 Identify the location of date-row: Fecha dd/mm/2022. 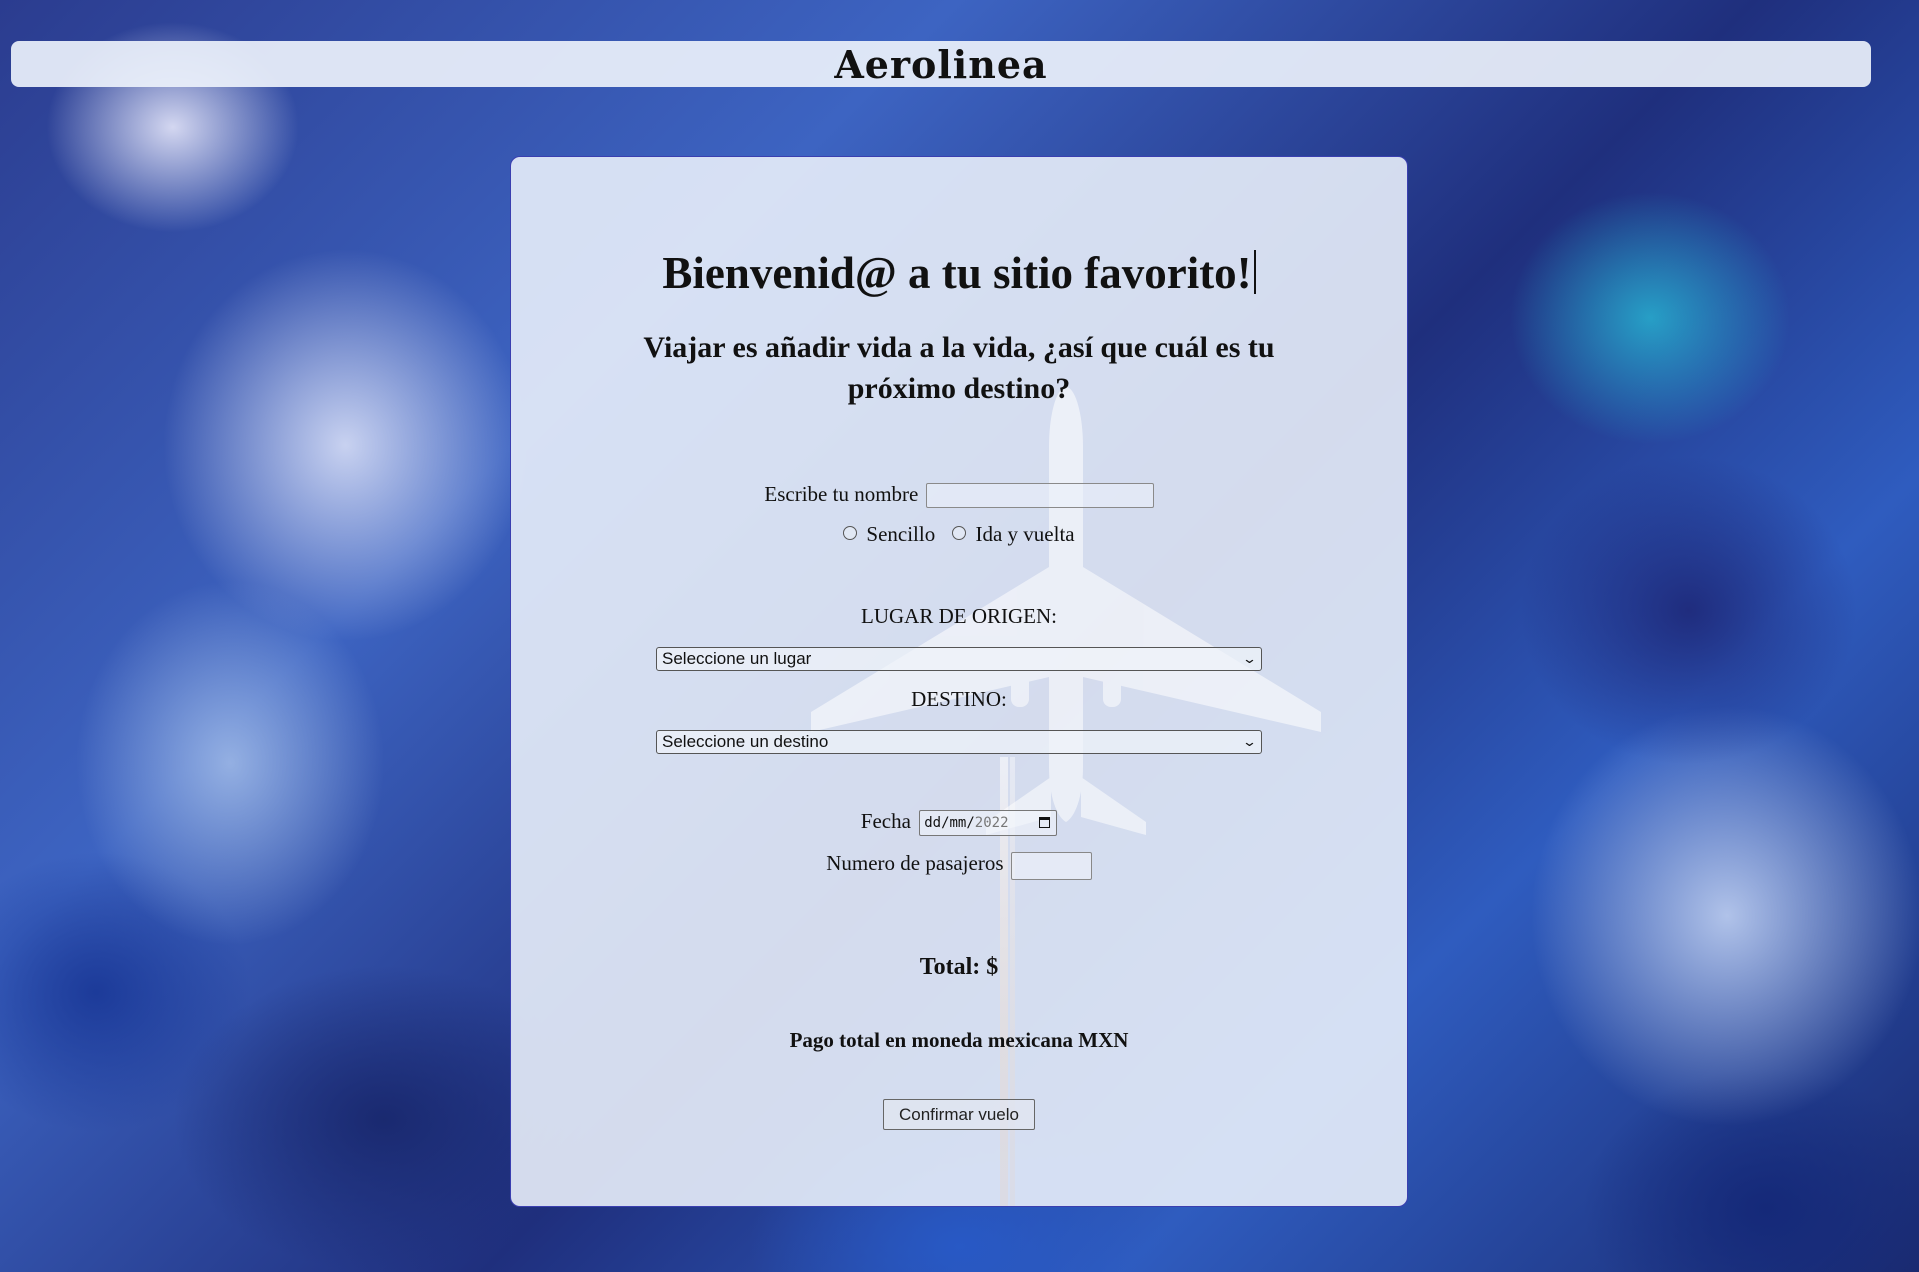
(959, 822).